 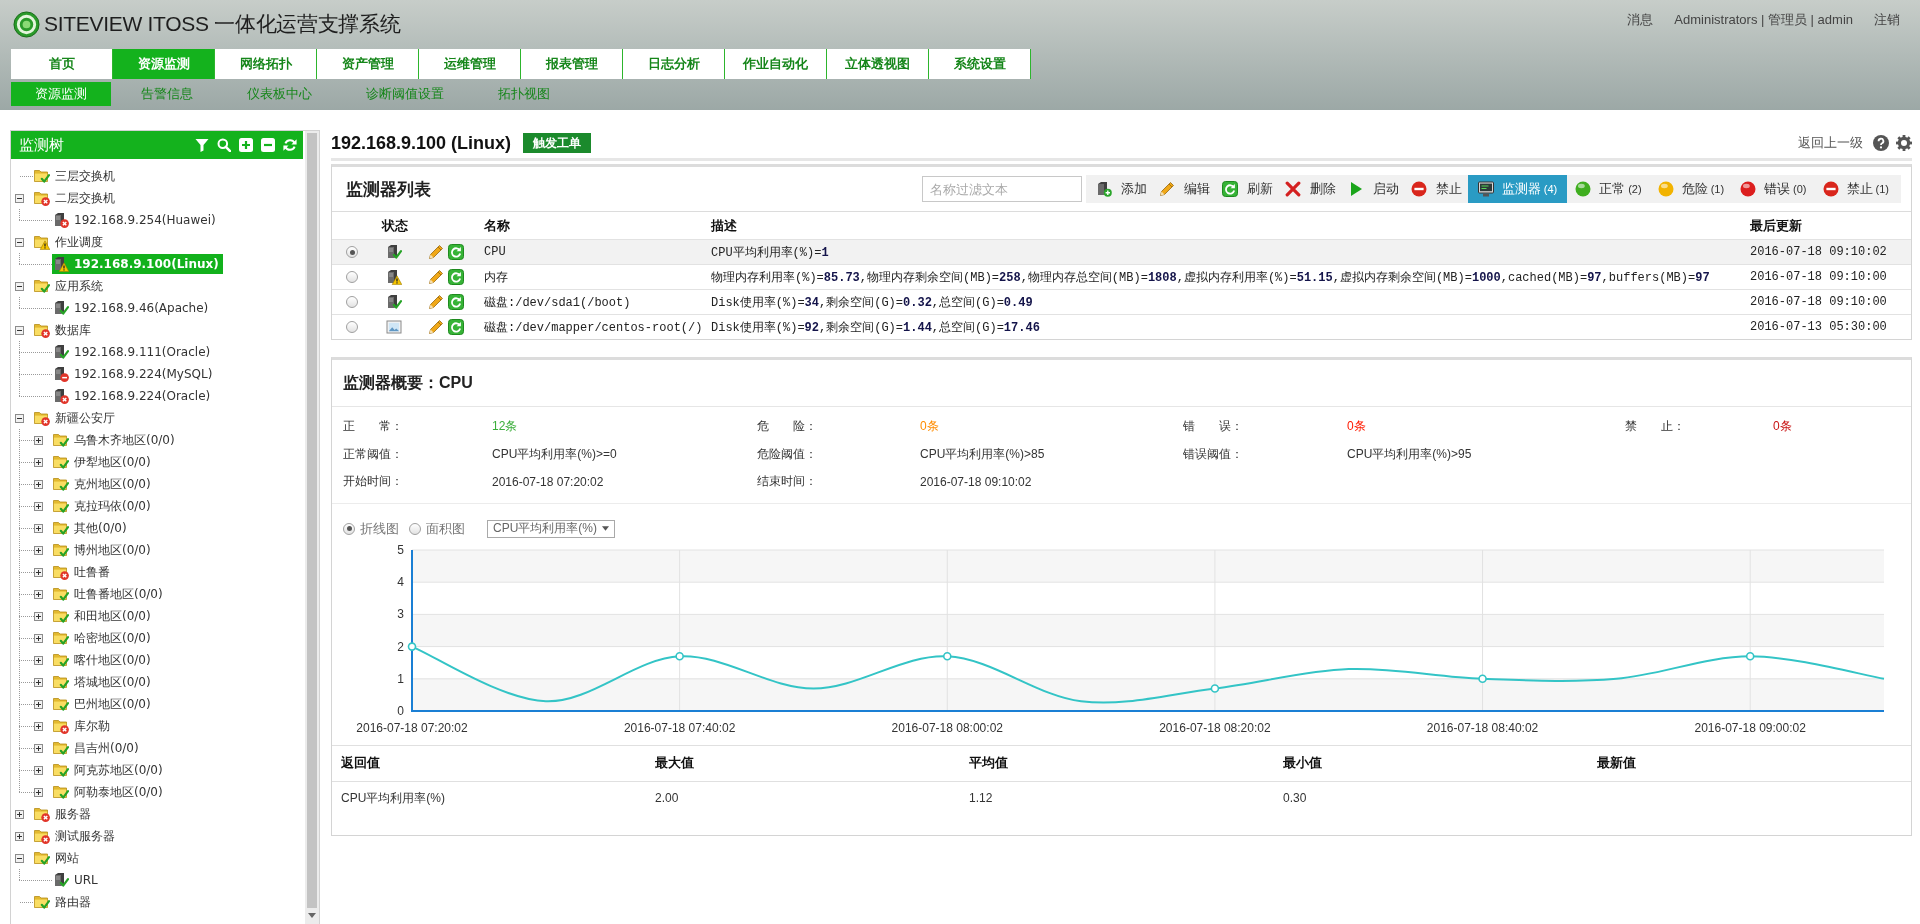 What do you see at coordinates (1436, 189) in the screenshot?
I see `disable-button: 禁止` at bounding box center [1436, 189].